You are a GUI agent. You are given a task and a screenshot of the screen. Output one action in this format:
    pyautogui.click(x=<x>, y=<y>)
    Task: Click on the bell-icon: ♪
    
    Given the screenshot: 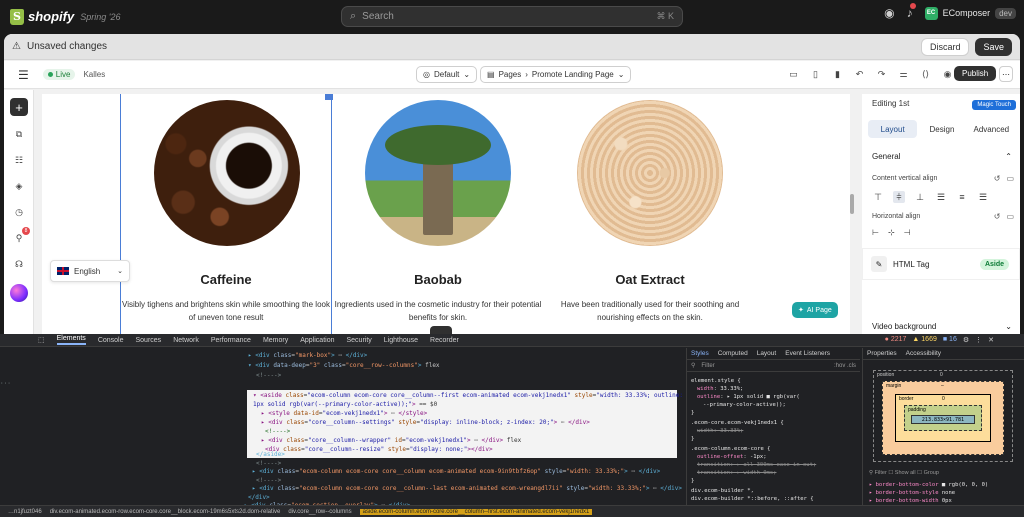 What is the action you would take?
    pyautogui.click(x=911, y=11)
    